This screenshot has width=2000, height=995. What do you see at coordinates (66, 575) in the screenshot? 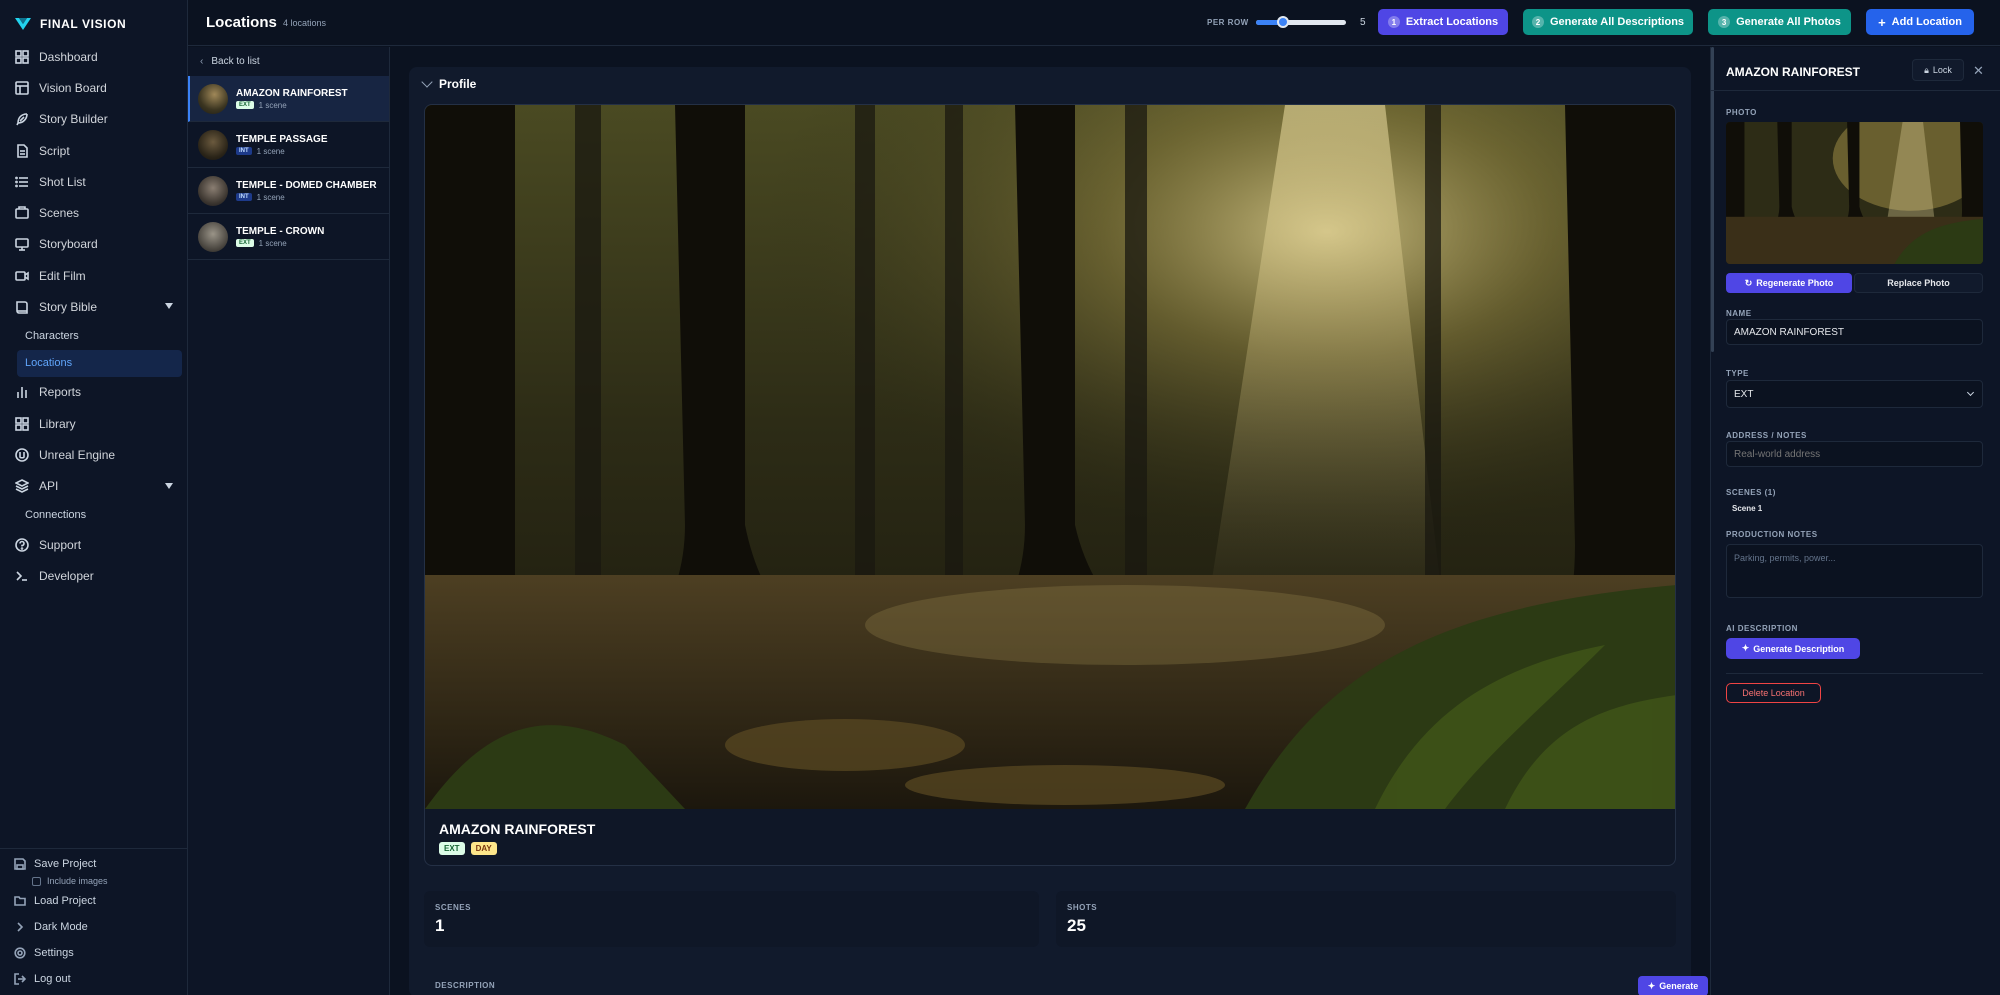
I see `sidebar-item-label: Developer` at bounding box center [66, 575].